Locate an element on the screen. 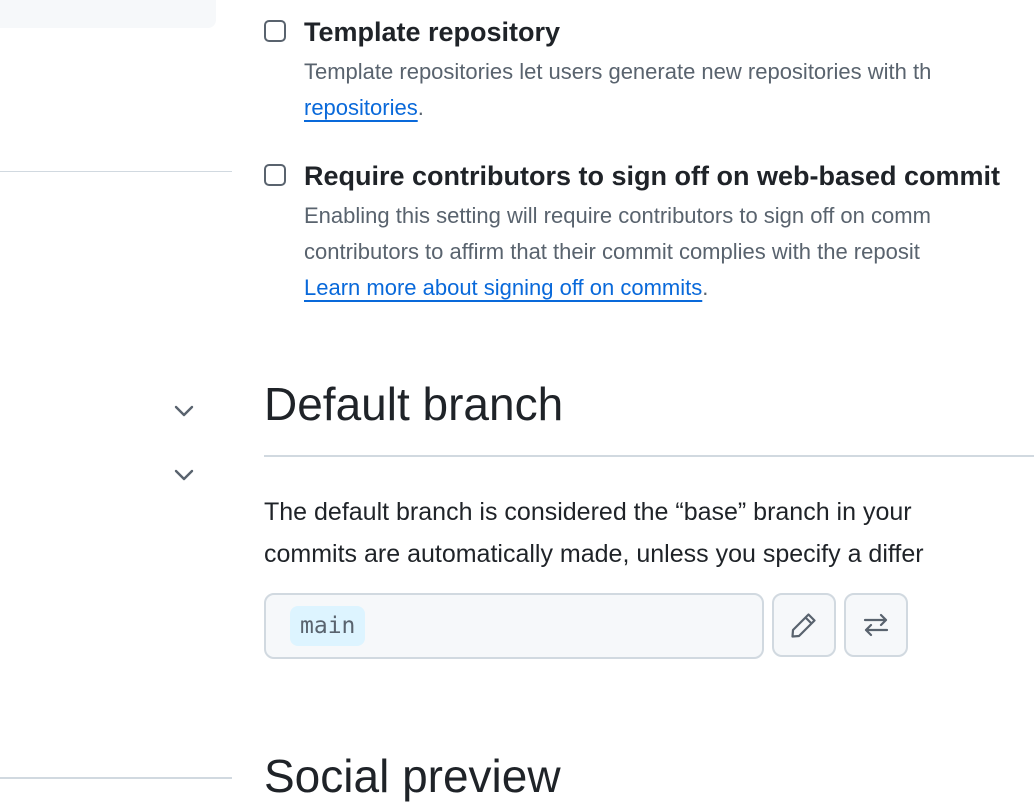 The image size is (1034, 804). default-branch-heading: Default branch is located at coordinates (414, 404).